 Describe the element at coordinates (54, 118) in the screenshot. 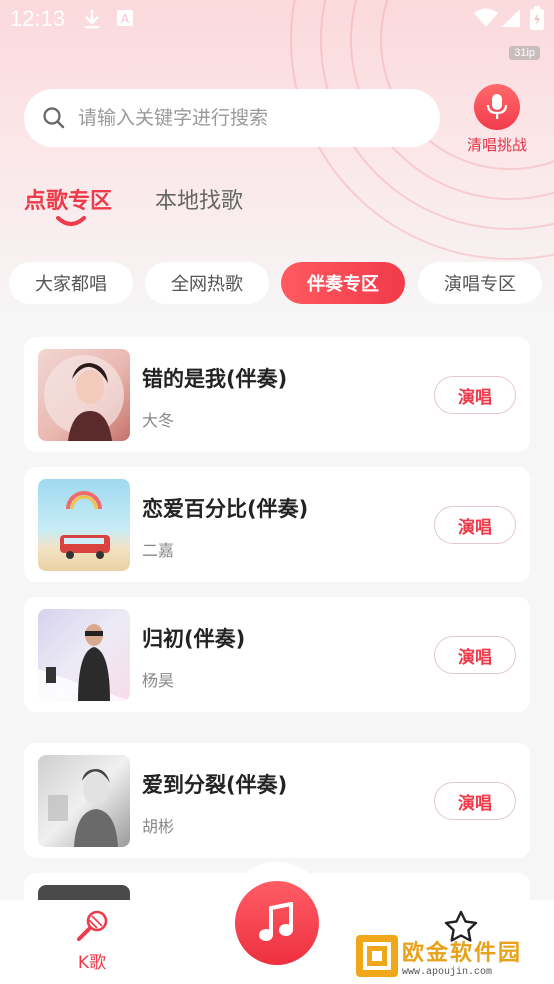

I see `search-icon` at that location.